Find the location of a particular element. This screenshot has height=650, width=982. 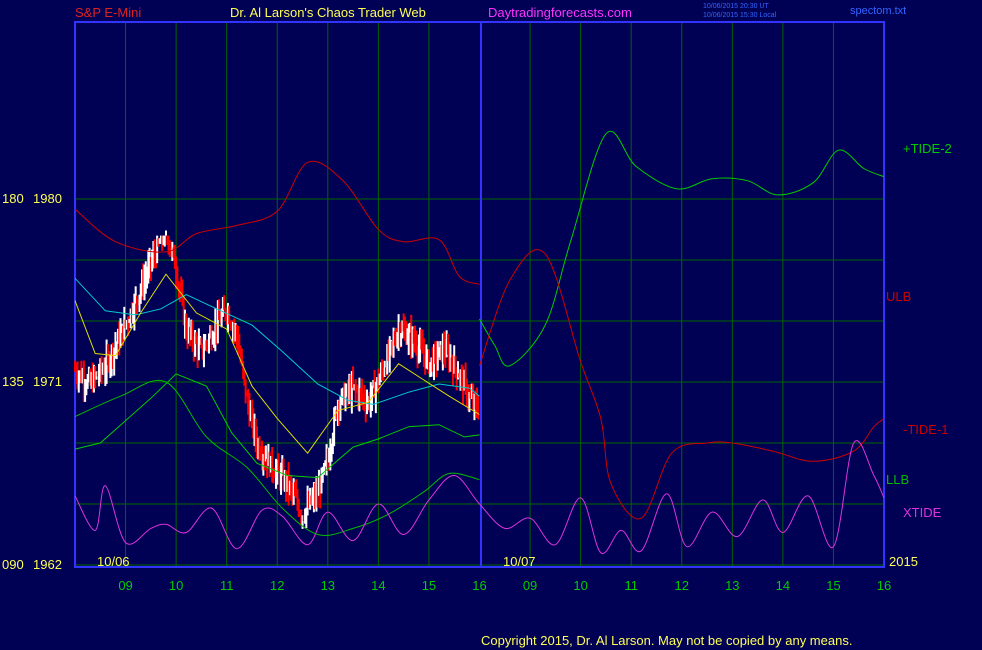

publisher-title: Dr. Al Larson's Chaos Trader Web is located at coordinates (328, 12).